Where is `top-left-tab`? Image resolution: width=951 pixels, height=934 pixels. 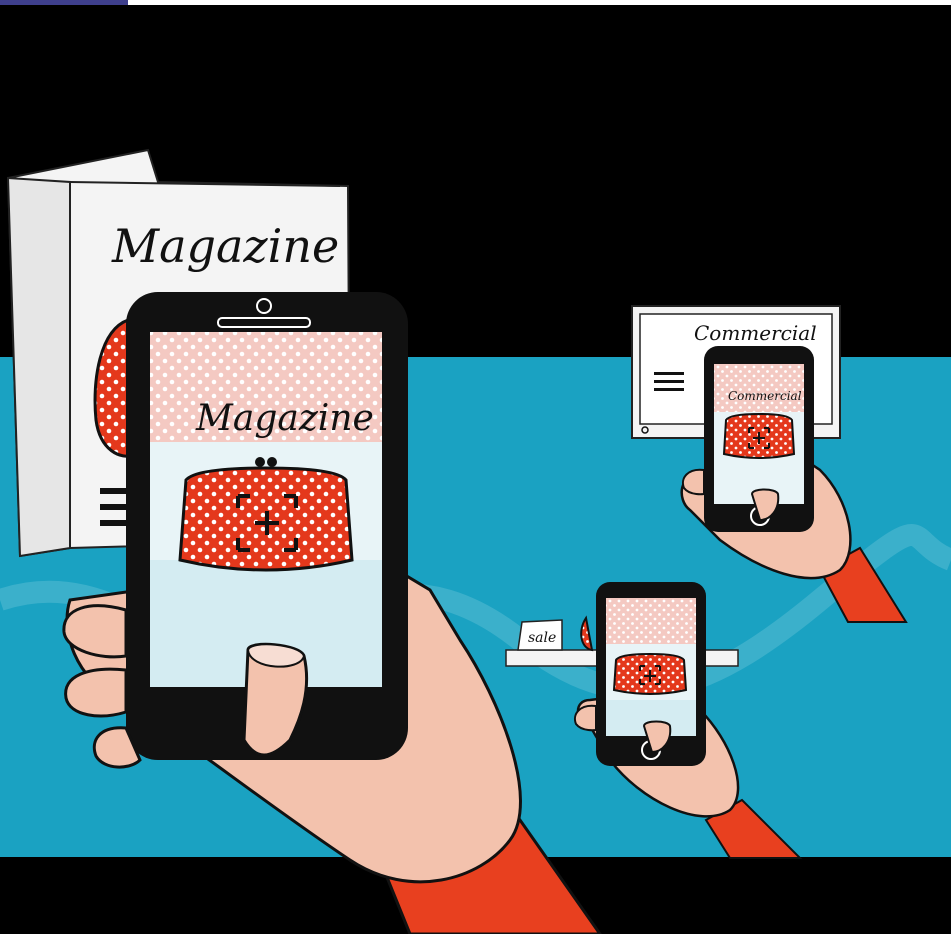
top-left-tab is located at coordinates (64, 2).